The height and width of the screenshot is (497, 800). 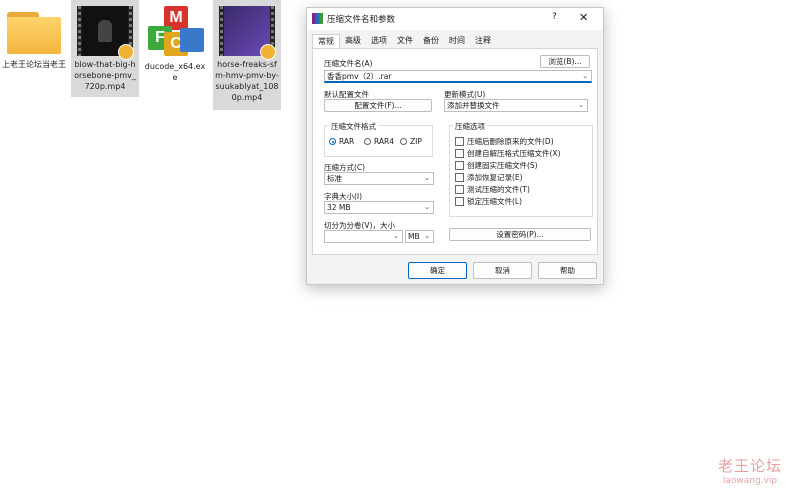 I want to click on tab-backup: 备份, so click(x=431, y=41).